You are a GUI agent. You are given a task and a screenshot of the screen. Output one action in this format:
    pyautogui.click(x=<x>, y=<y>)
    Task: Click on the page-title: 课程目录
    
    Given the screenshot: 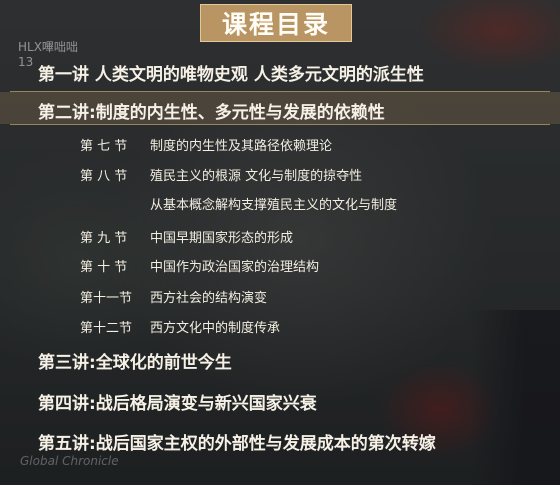 What is the action you would take?
    pyautogui.click(x=275, y=24)
    